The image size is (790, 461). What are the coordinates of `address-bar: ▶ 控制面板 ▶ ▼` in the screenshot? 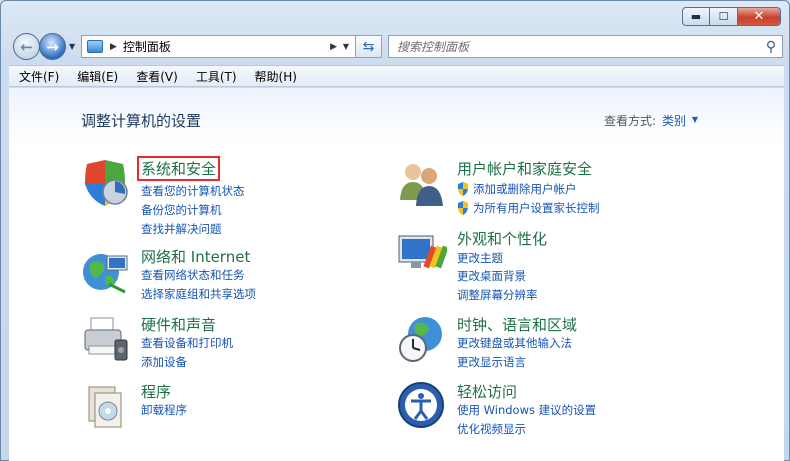 It's located at (218, 46).